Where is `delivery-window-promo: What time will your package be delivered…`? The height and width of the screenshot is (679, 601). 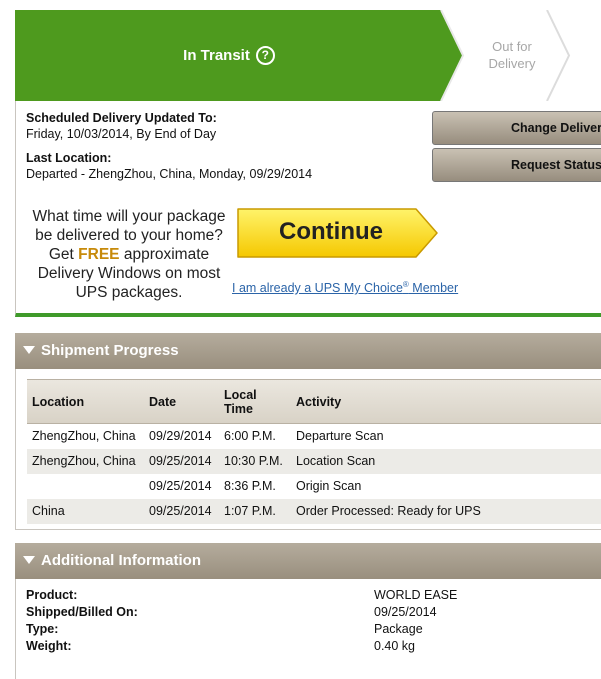 delivery-window-promo: What time will your package be delivered… is located at coordinates (129, 254).